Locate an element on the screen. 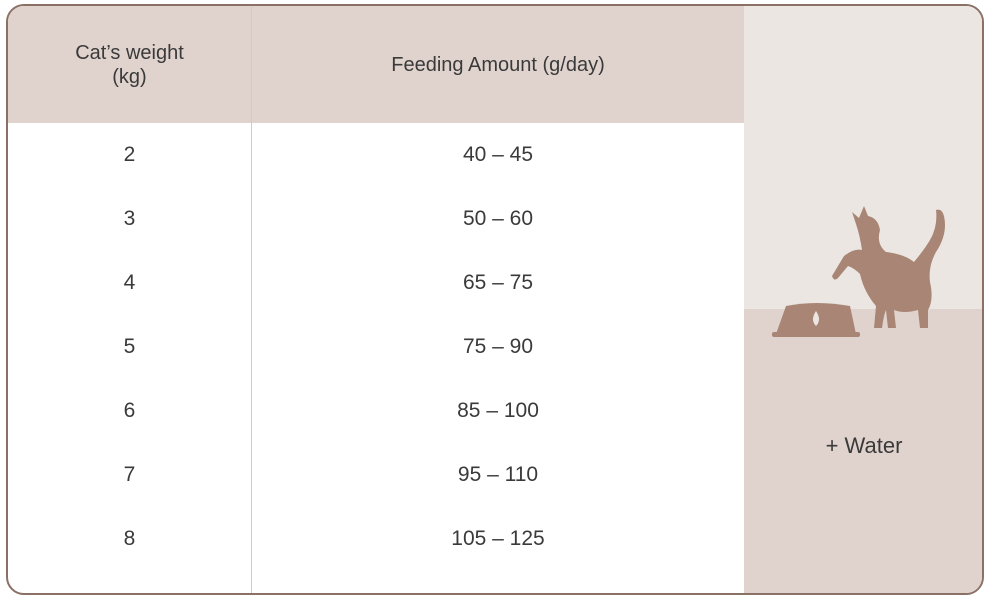 The image size is (1000, 601). amount-cell: 40 – 45 is located at coordinates (498, 154).